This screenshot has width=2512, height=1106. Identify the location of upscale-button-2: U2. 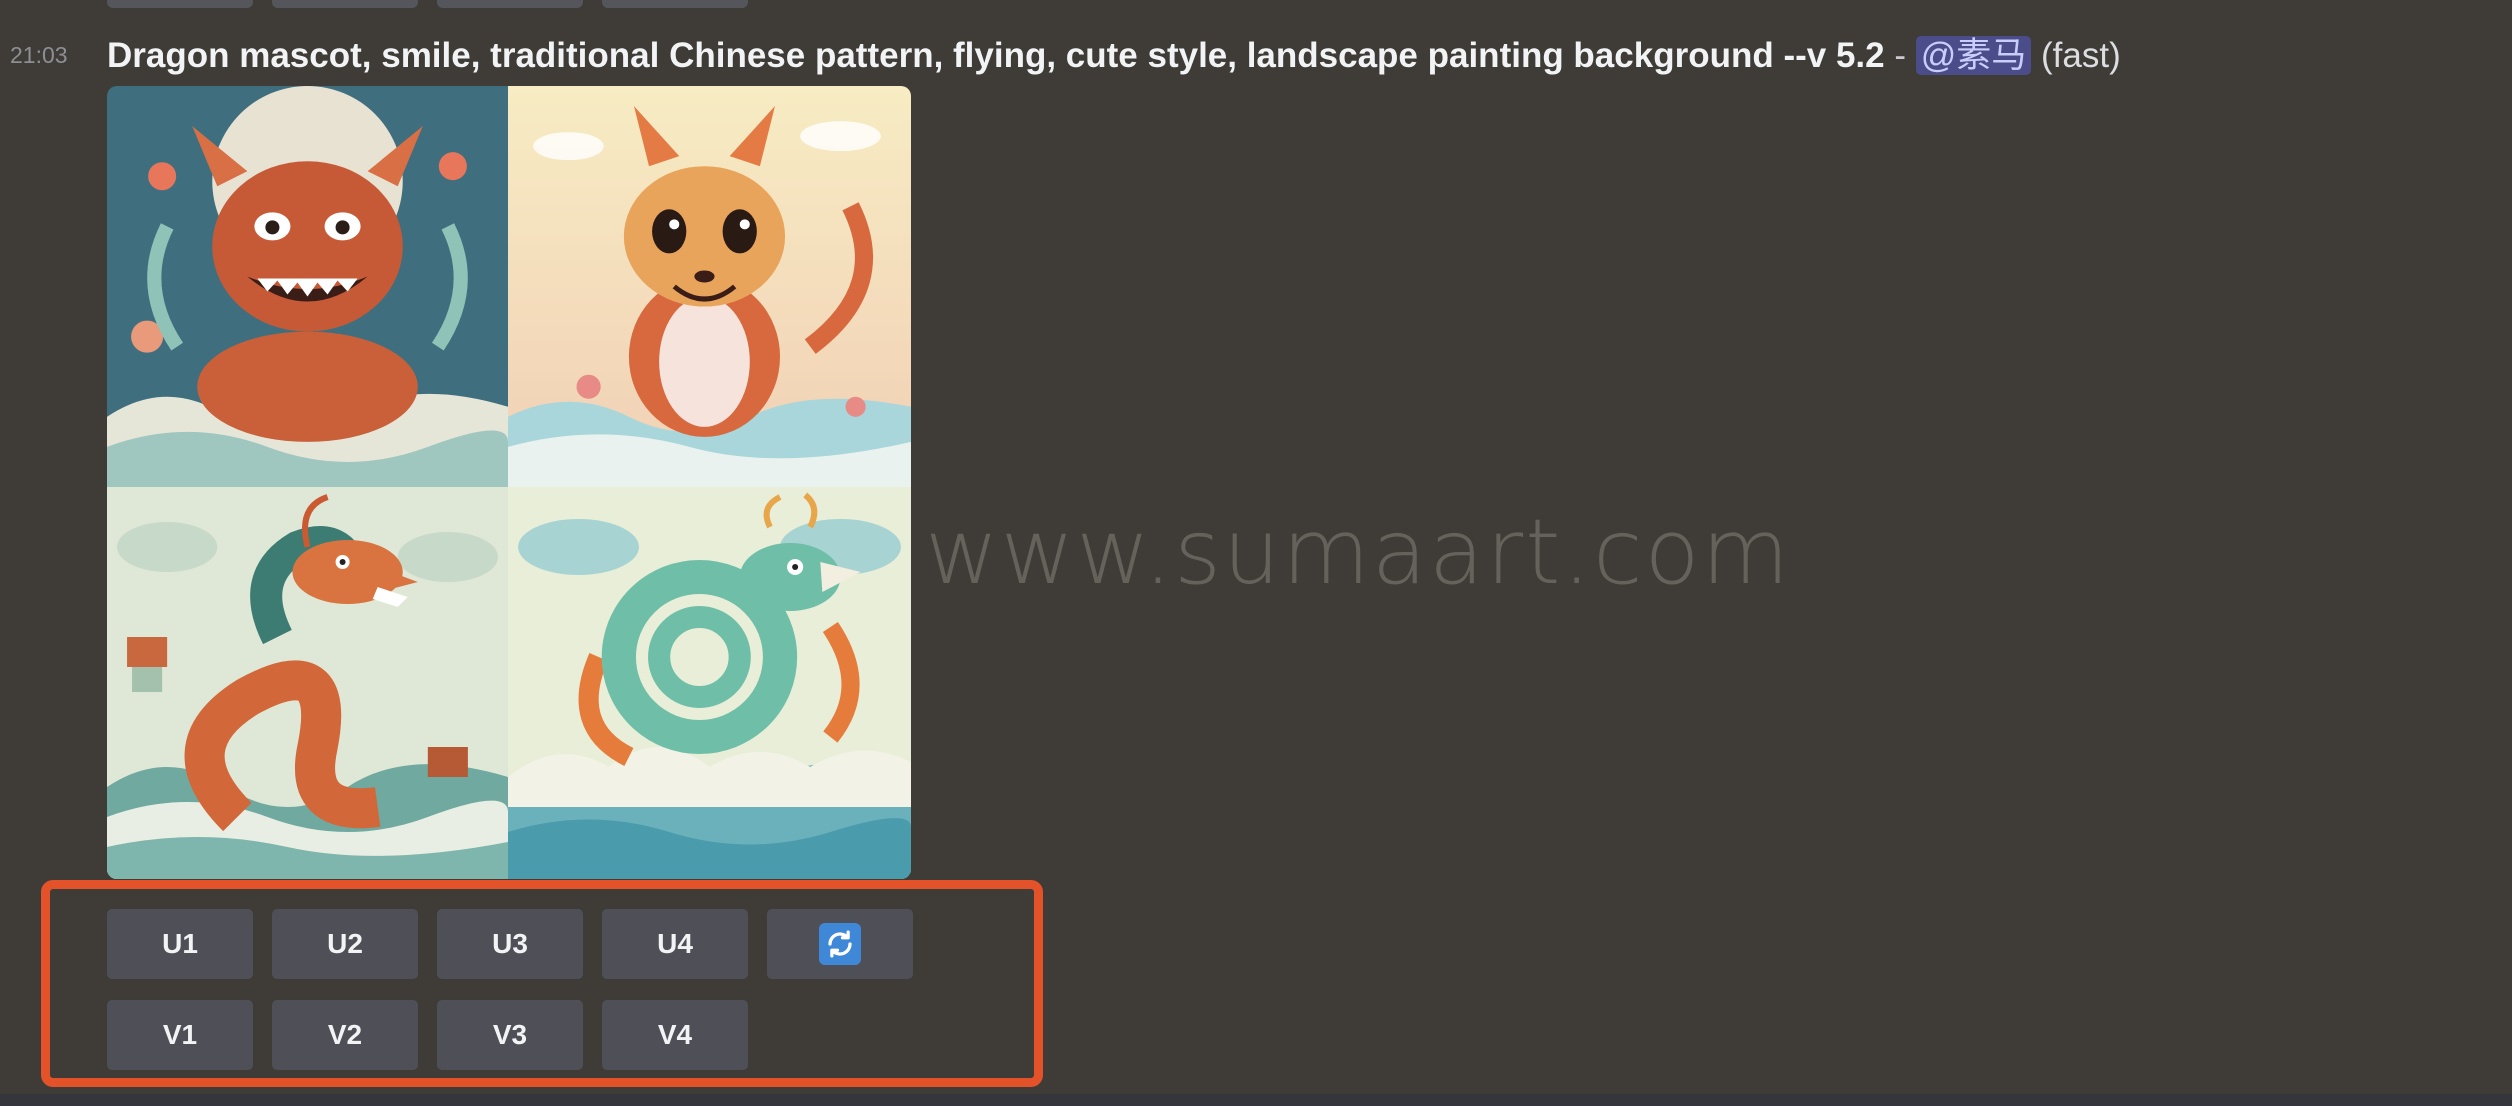
(345, 944).